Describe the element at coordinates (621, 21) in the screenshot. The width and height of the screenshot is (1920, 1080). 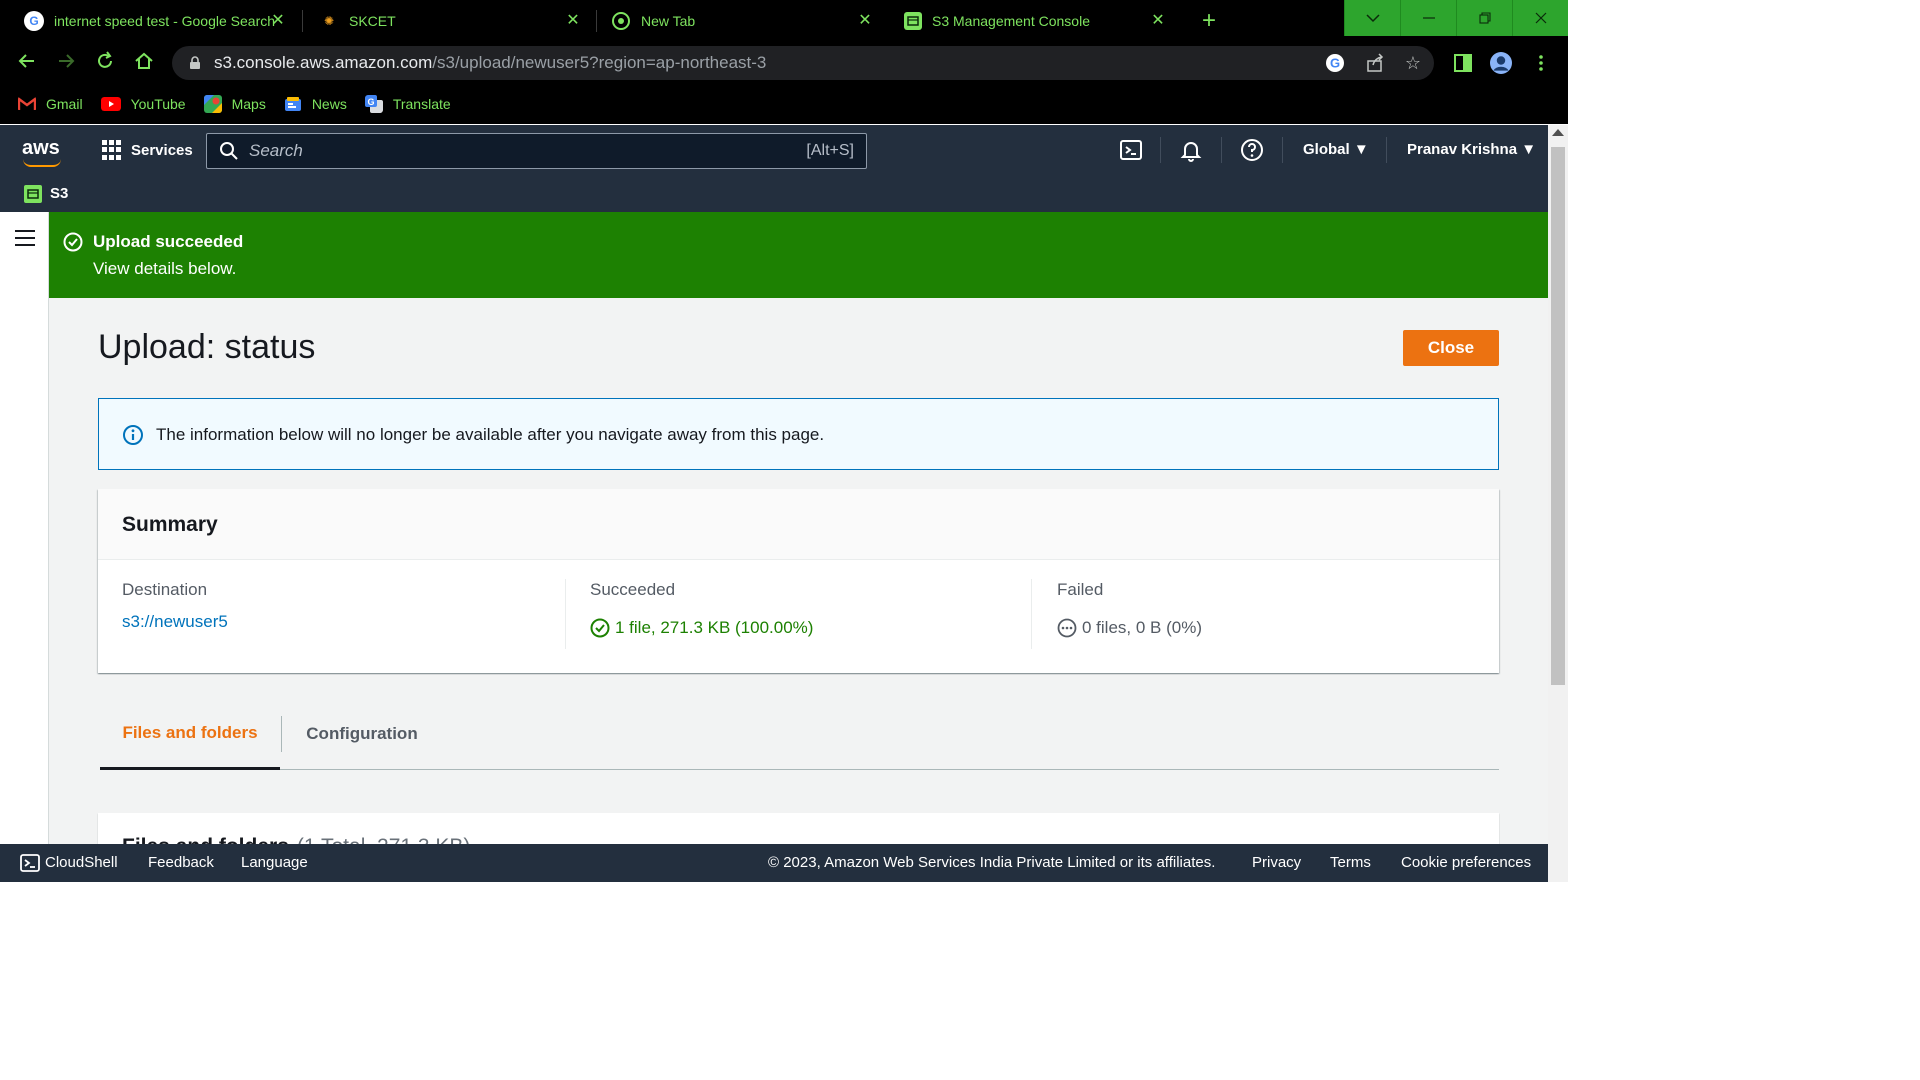
I see `chrome-icon` at that location.